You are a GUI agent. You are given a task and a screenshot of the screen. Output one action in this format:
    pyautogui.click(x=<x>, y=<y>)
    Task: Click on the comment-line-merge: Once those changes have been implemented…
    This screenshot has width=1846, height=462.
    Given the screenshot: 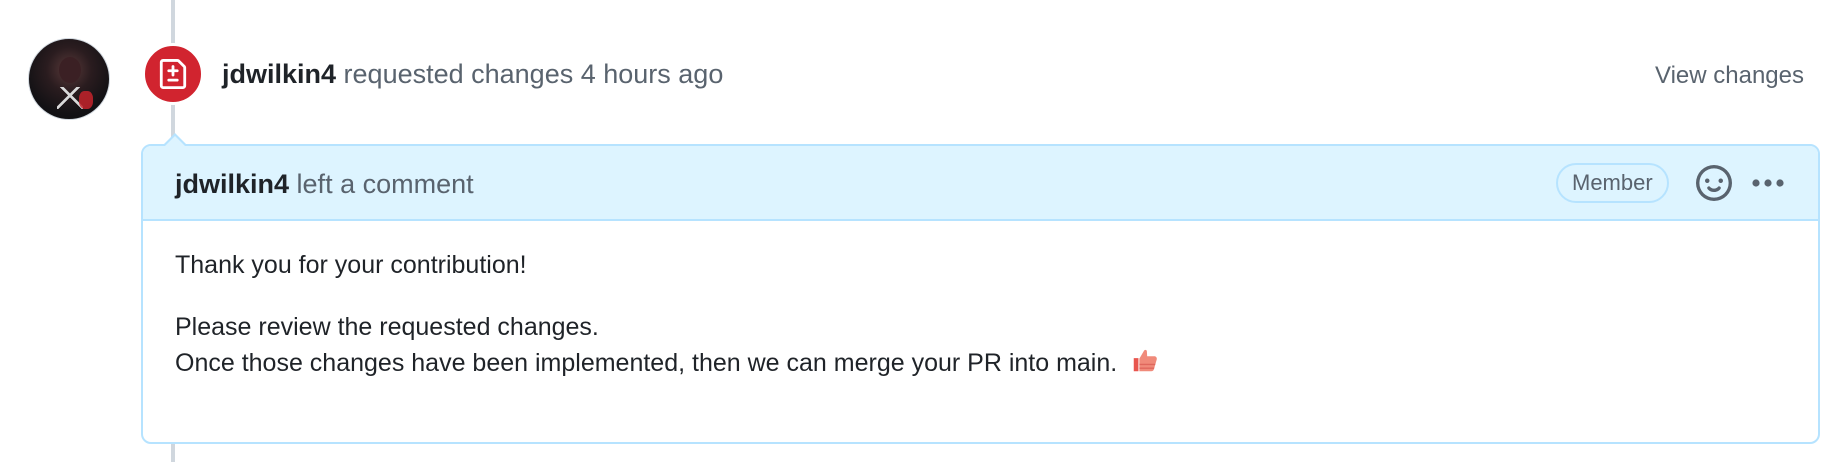 What is the action you would take?
    pyautogui.click(x=646, y=363)
    